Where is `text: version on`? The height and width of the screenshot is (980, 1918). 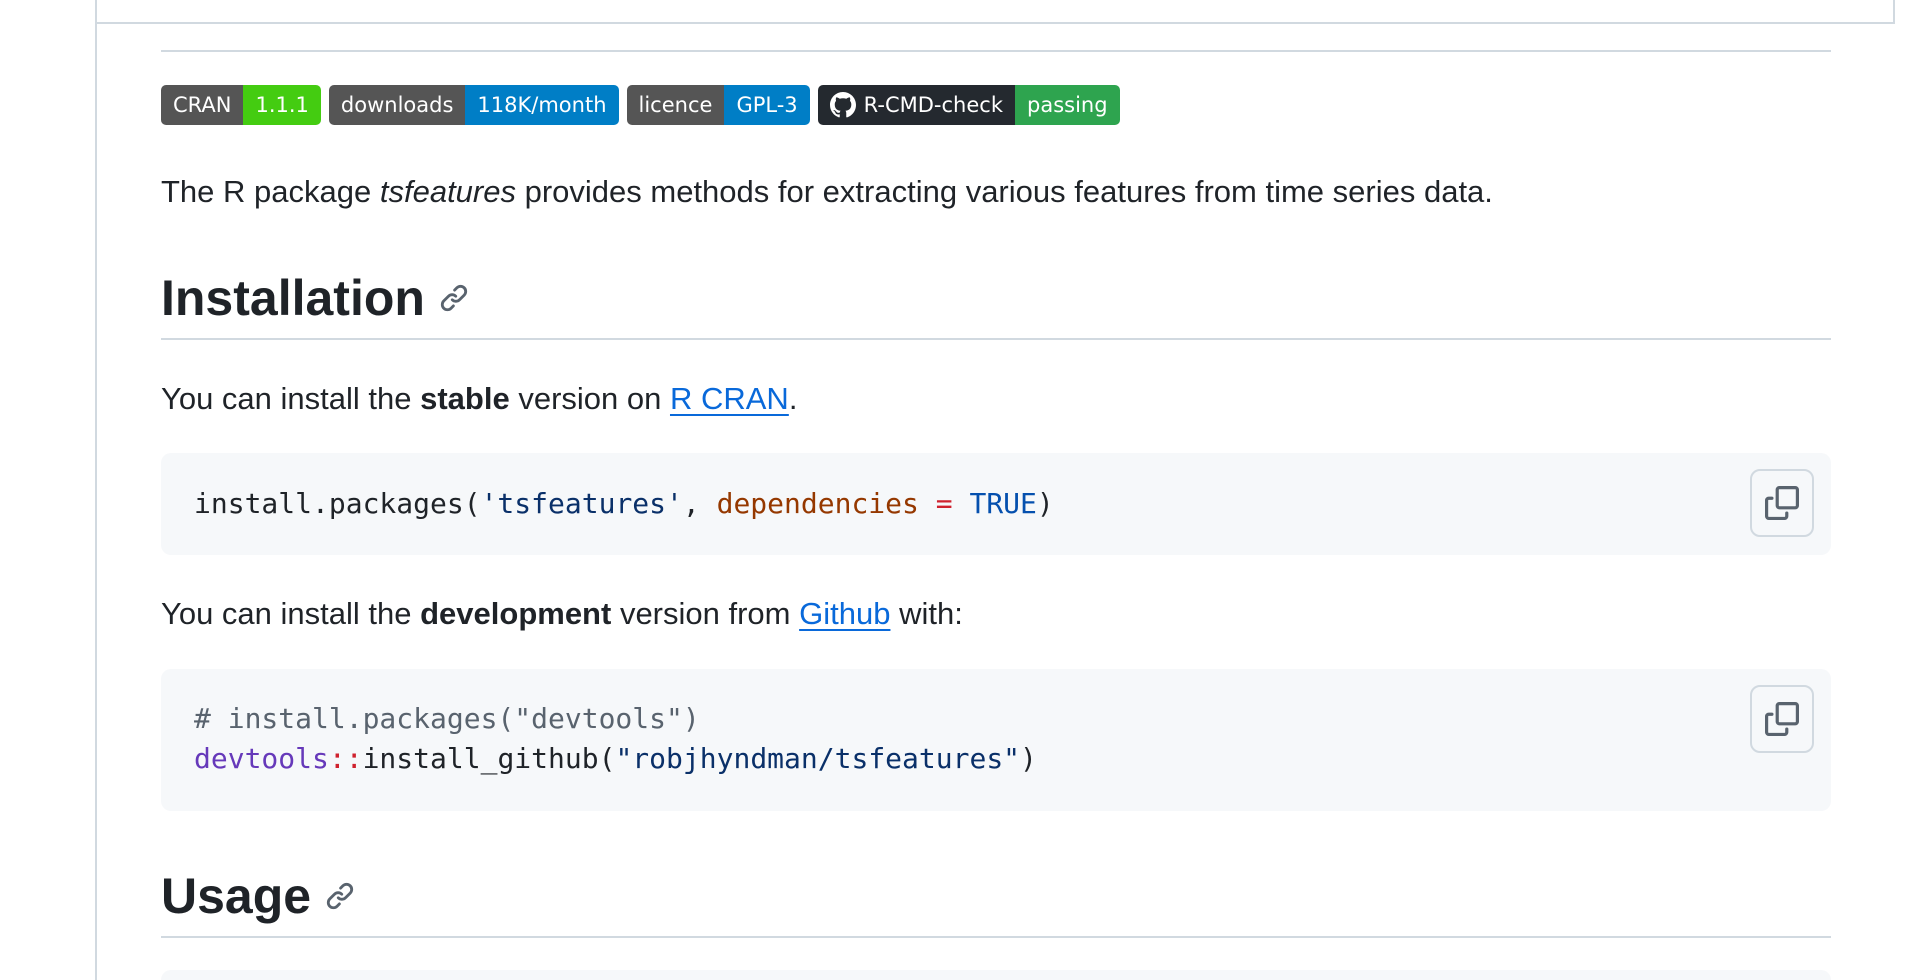 text: version on is located at coordinates (589, 398).